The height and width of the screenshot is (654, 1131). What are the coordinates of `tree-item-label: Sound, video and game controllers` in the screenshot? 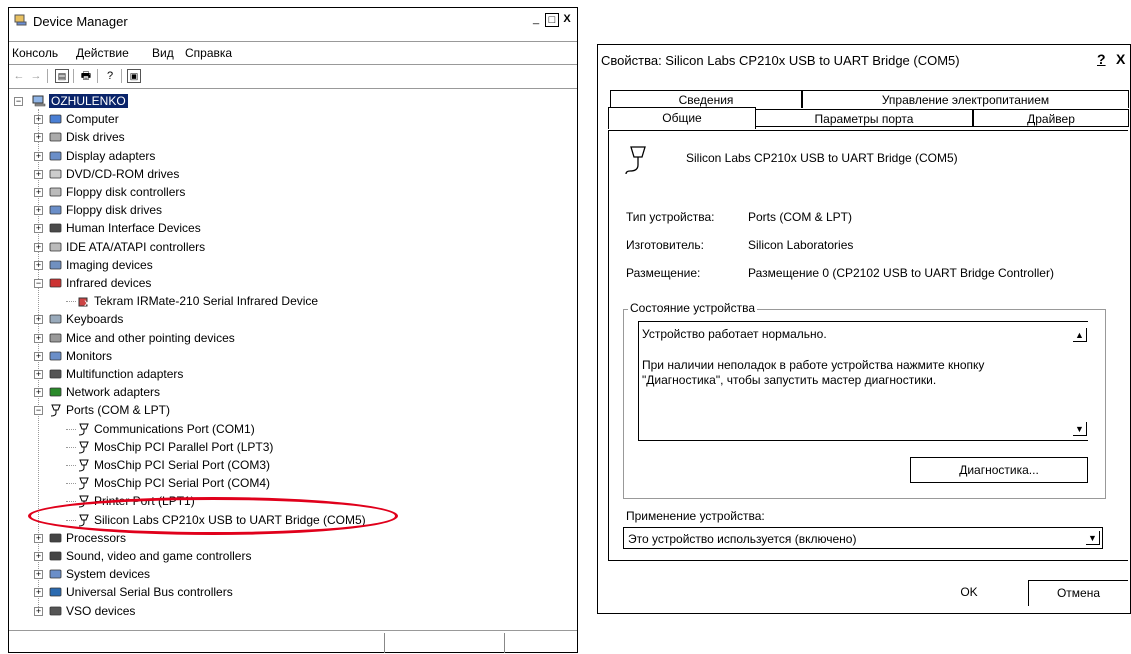 It's located at (159, 556).